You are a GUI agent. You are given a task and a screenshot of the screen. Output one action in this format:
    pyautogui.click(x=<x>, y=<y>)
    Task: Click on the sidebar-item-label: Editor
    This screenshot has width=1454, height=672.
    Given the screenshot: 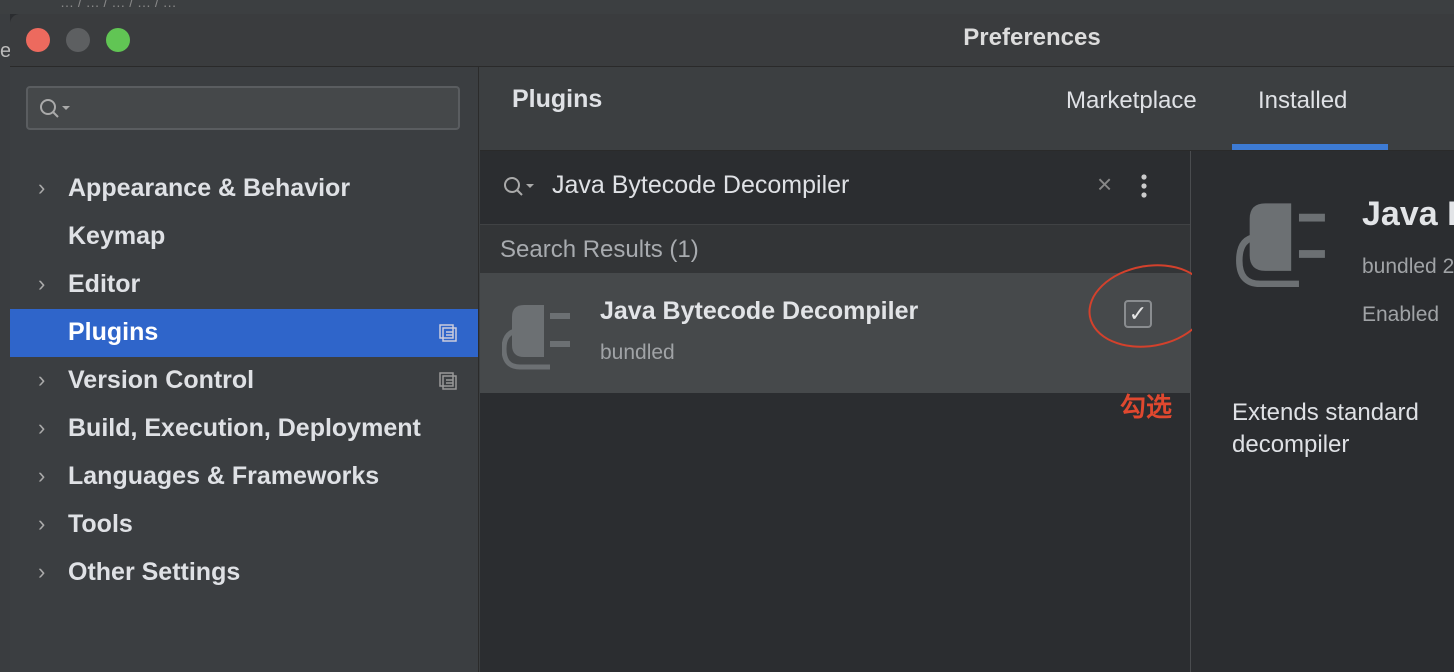 What is the action you would take?
    pyautogui.click(x=104, y=284)
    